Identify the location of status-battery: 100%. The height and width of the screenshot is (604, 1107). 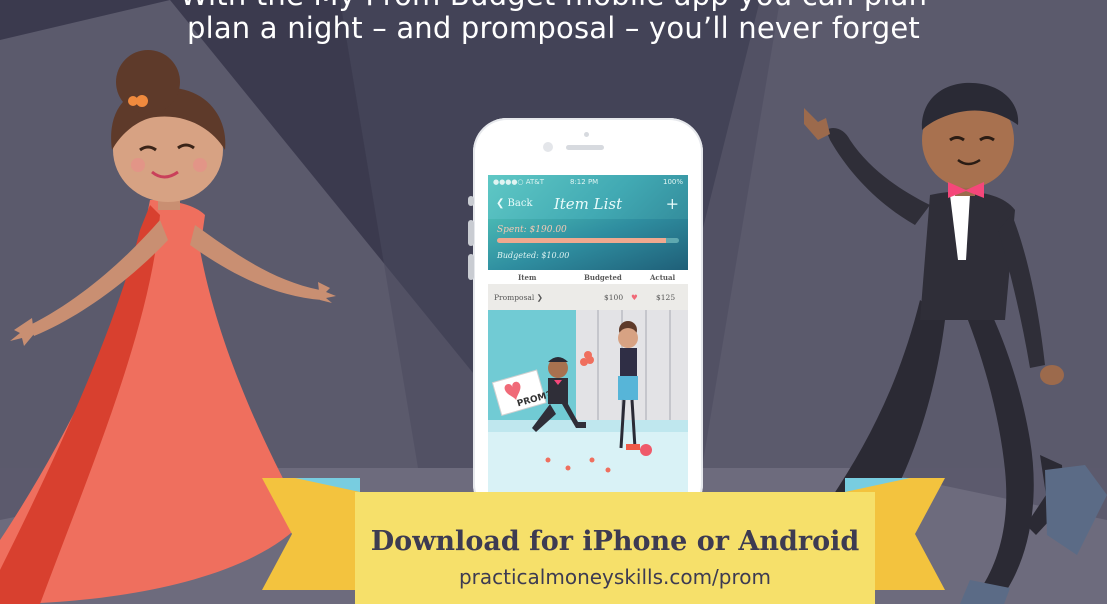
(672, 182).